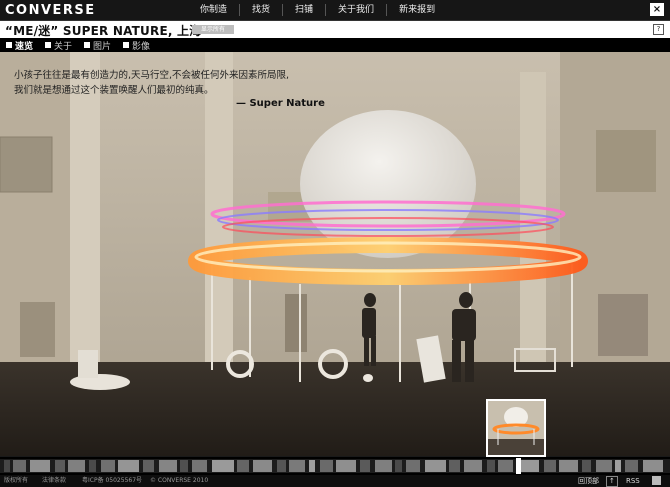 The height and width of the screenshot is (487, 670). Describe the element at coordinates (103, 31) in the screenshot. I see `page-title: “ME/迷” SUPER NATURE, 上海` at that location.